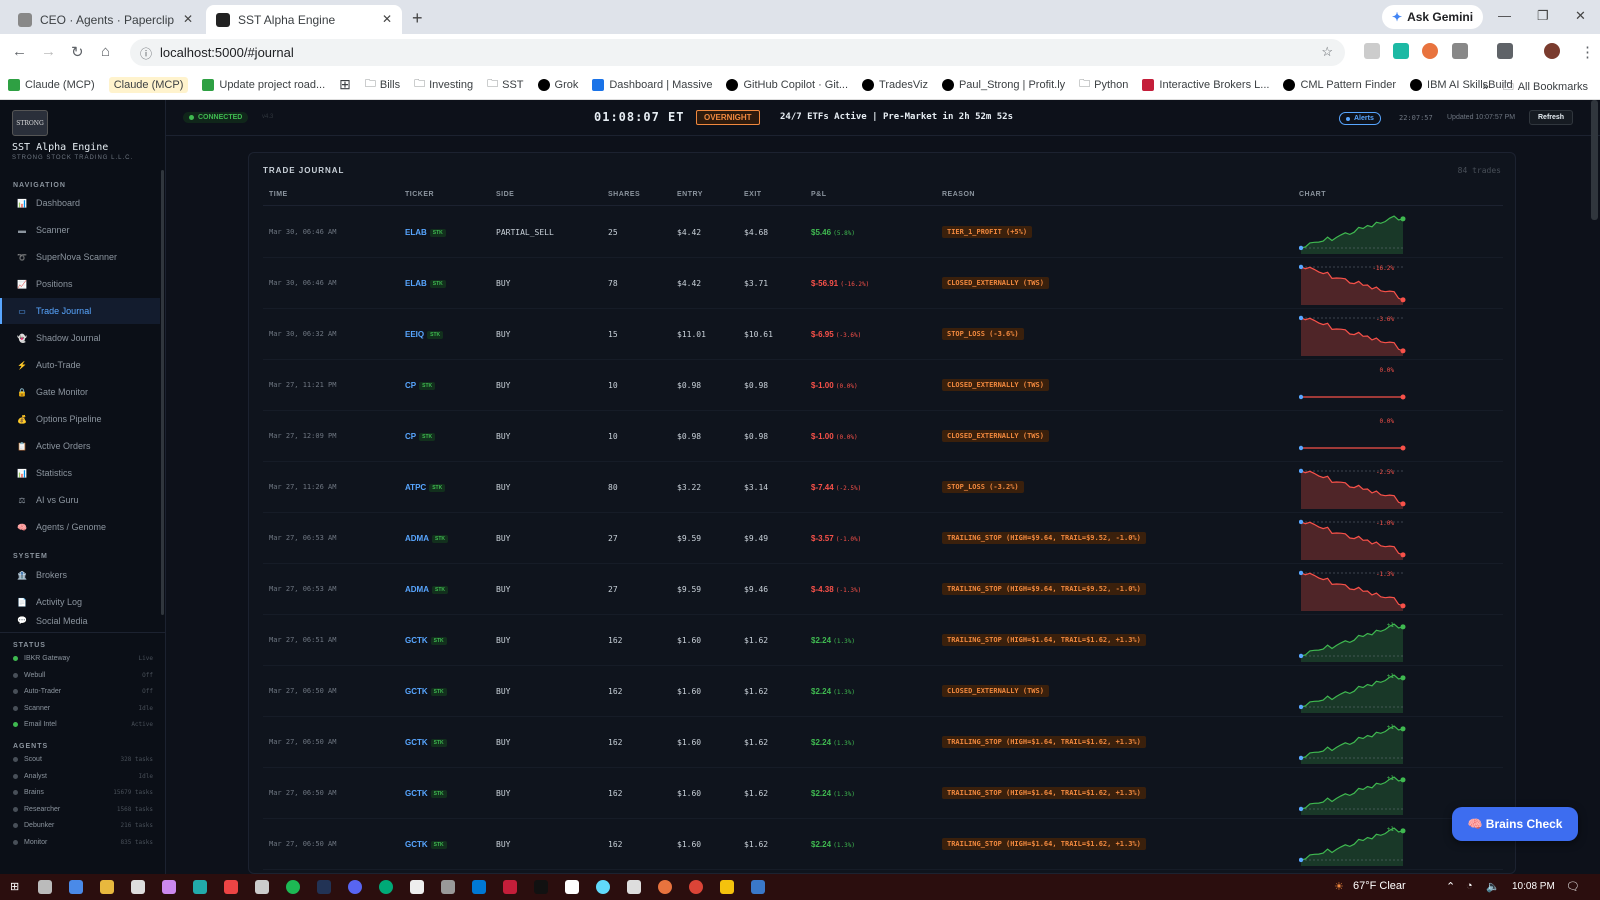  What do you see at coordinates (387, 19) in the screenshot?
I see `close-tab-icon: ✕` at bounding box center [387, 19].